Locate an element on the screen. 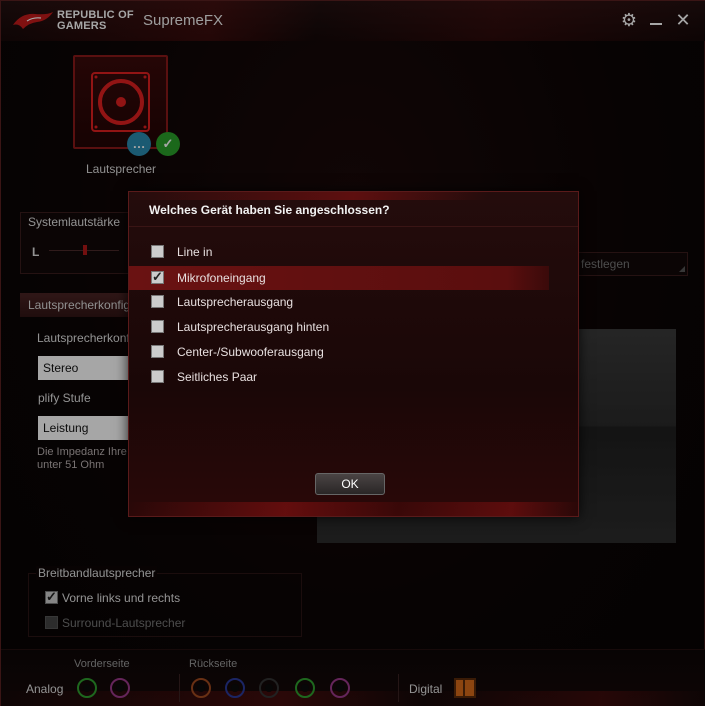 The width and height of the screenshot is (705, 706). option-label: Center-/Subwooferausgang is located at coordinates (250, 352).